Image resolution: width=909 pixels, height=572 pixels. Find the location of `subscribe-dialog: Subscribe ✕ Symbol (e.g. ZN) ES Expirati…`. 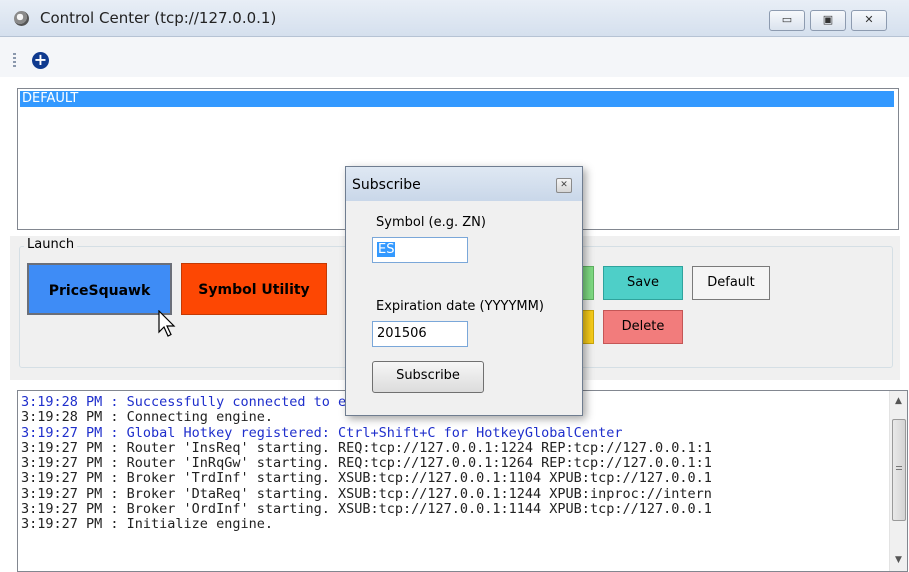

subscribe-dialog: Subscribe ✕ Symbol (e.g. ZN) ES Expirati… is located at coordinates (464, 291).